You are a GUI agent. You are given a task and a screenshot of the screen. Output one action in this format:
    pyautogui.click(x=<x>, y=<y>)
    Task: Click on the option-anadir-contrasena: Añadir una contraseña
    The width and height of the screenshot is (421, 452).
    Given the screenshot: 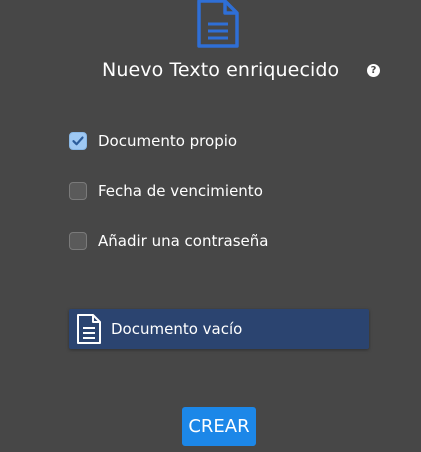 What is the action you would take?
    pyautogui.click(x=168, y=241)
    